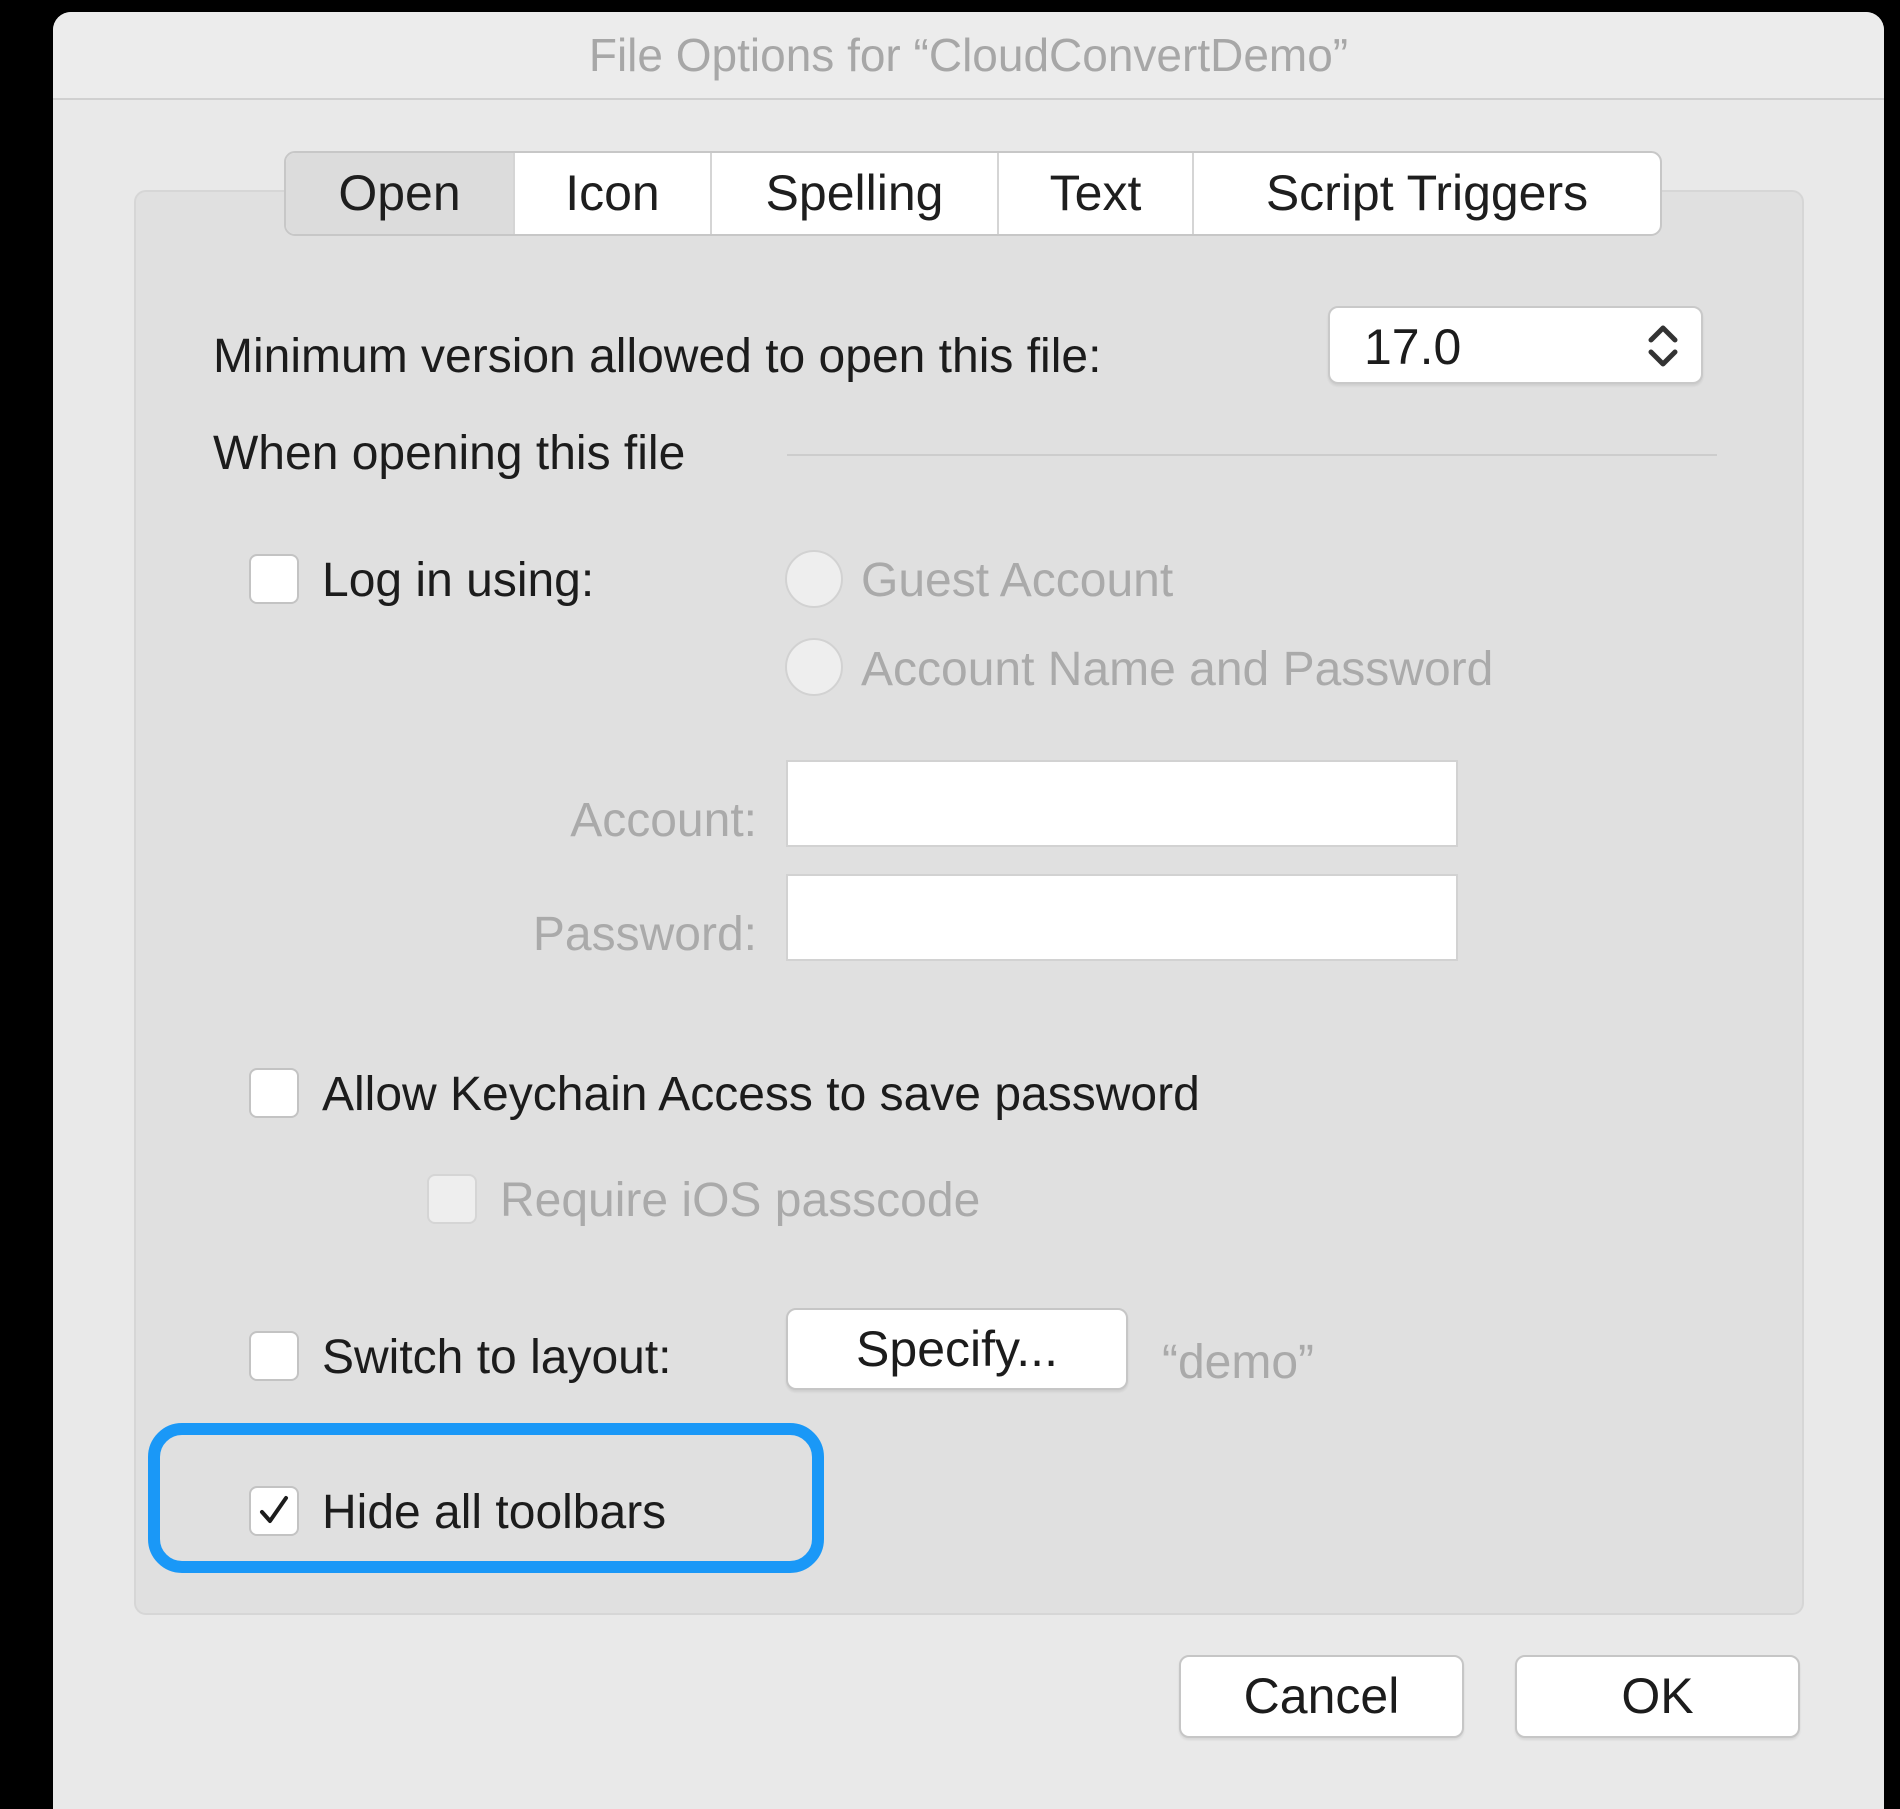 This screenshot has width=1900, height=1809. Describe the element at coordinates (644, 934) in the screenshot. I see `password-label: Password:` at that location.